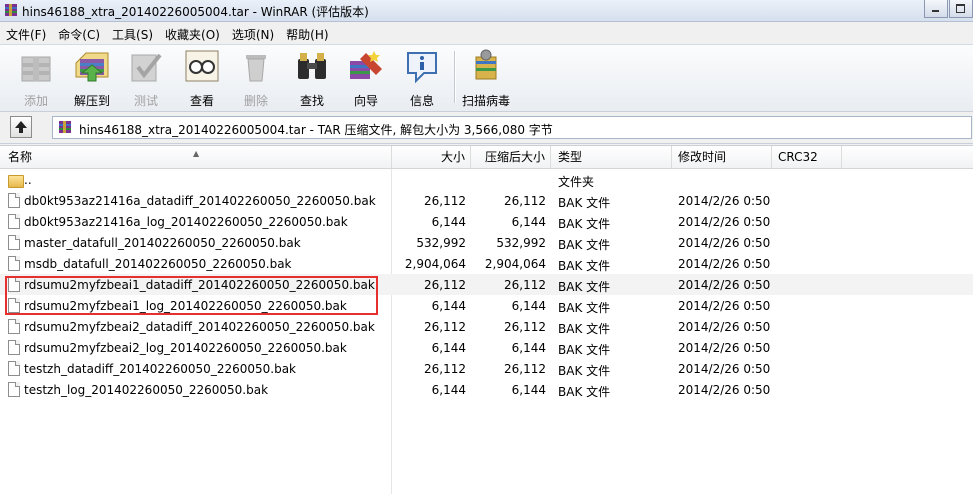 The height and width of the screenshot is (494, 973). I want to click on toolbar: 添加 解压到 测试 查看 删除 查找 向导 信息 扫描病毒, so click(486, 78).